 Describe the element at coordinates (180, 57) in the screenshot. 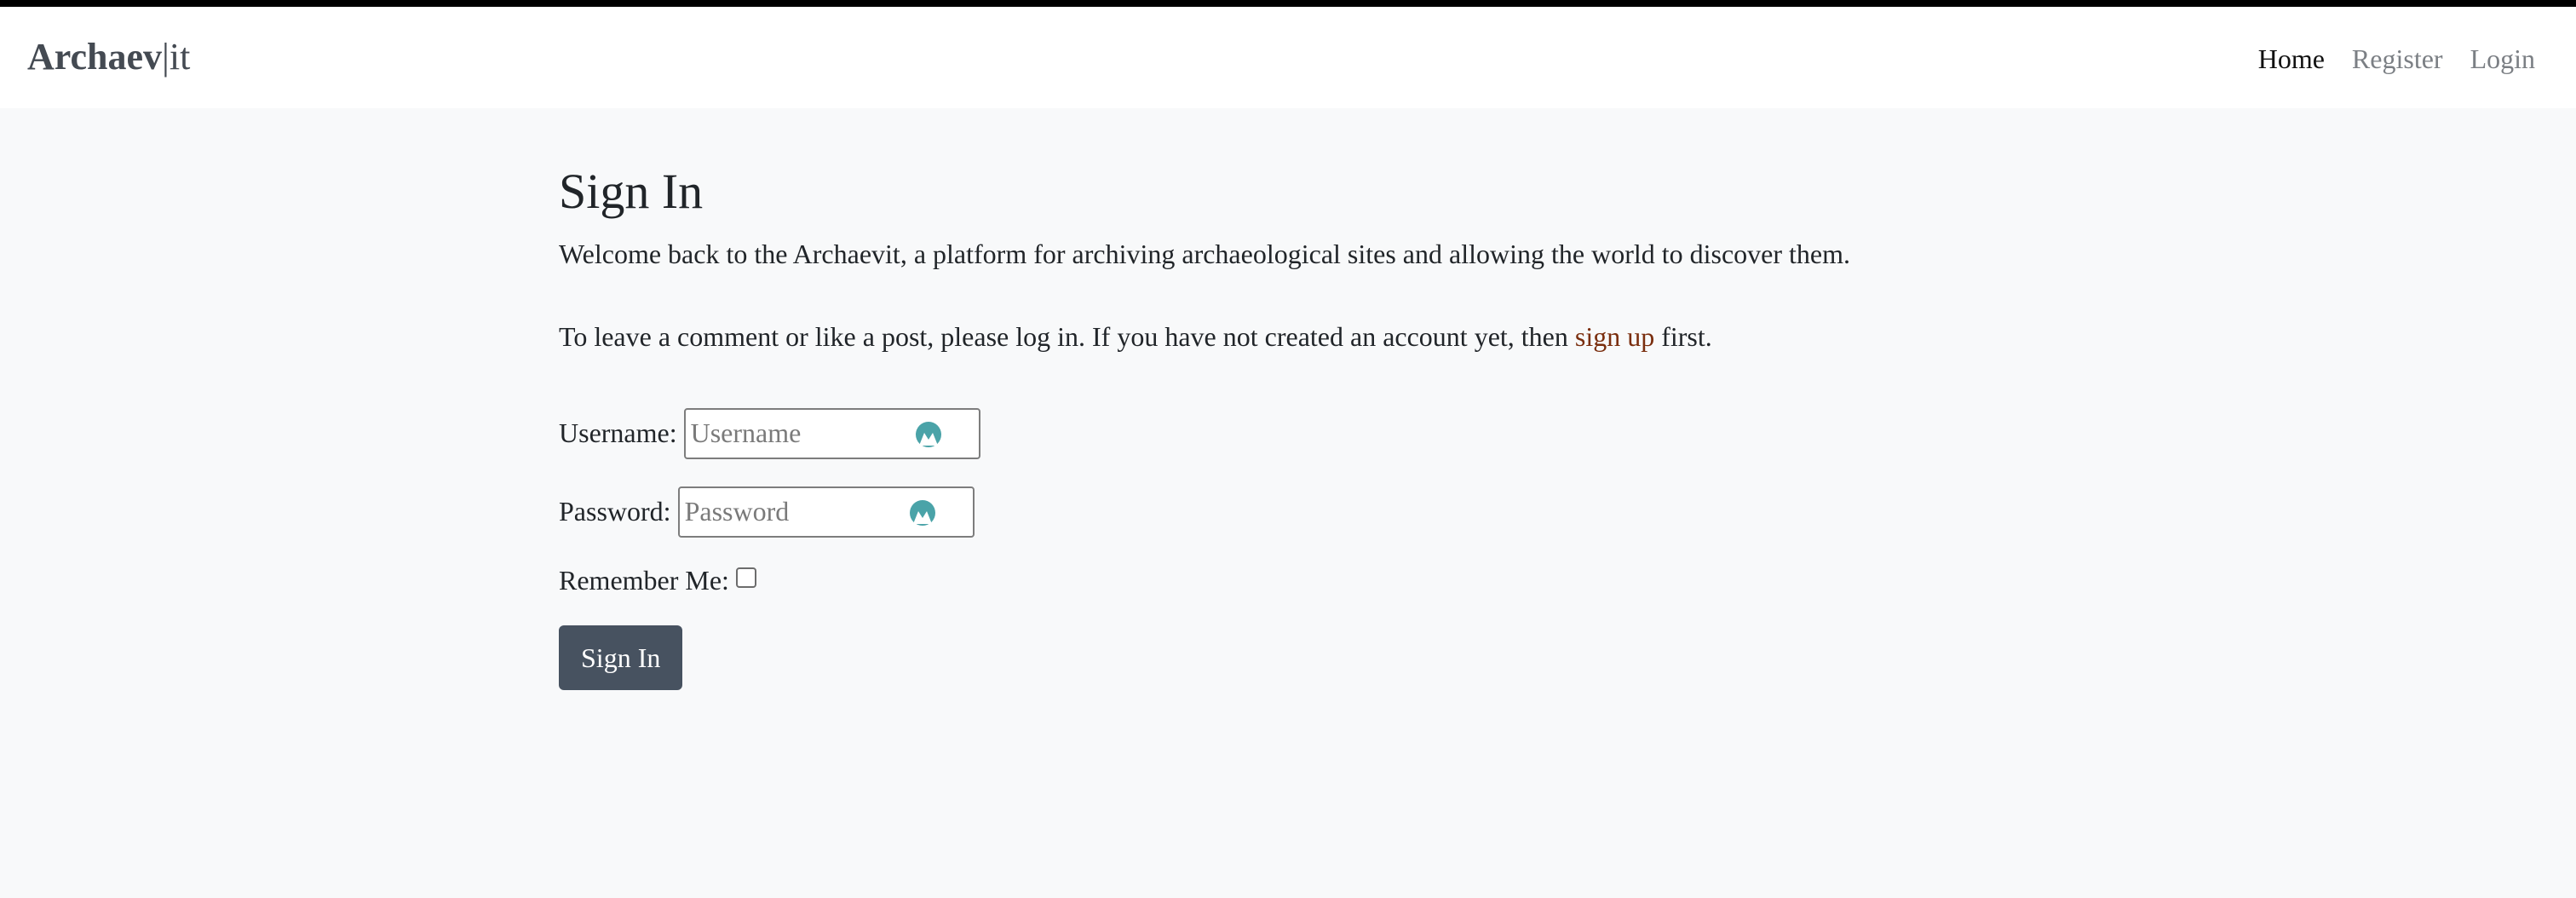

I see `brand-name-suffix: it` at that location.